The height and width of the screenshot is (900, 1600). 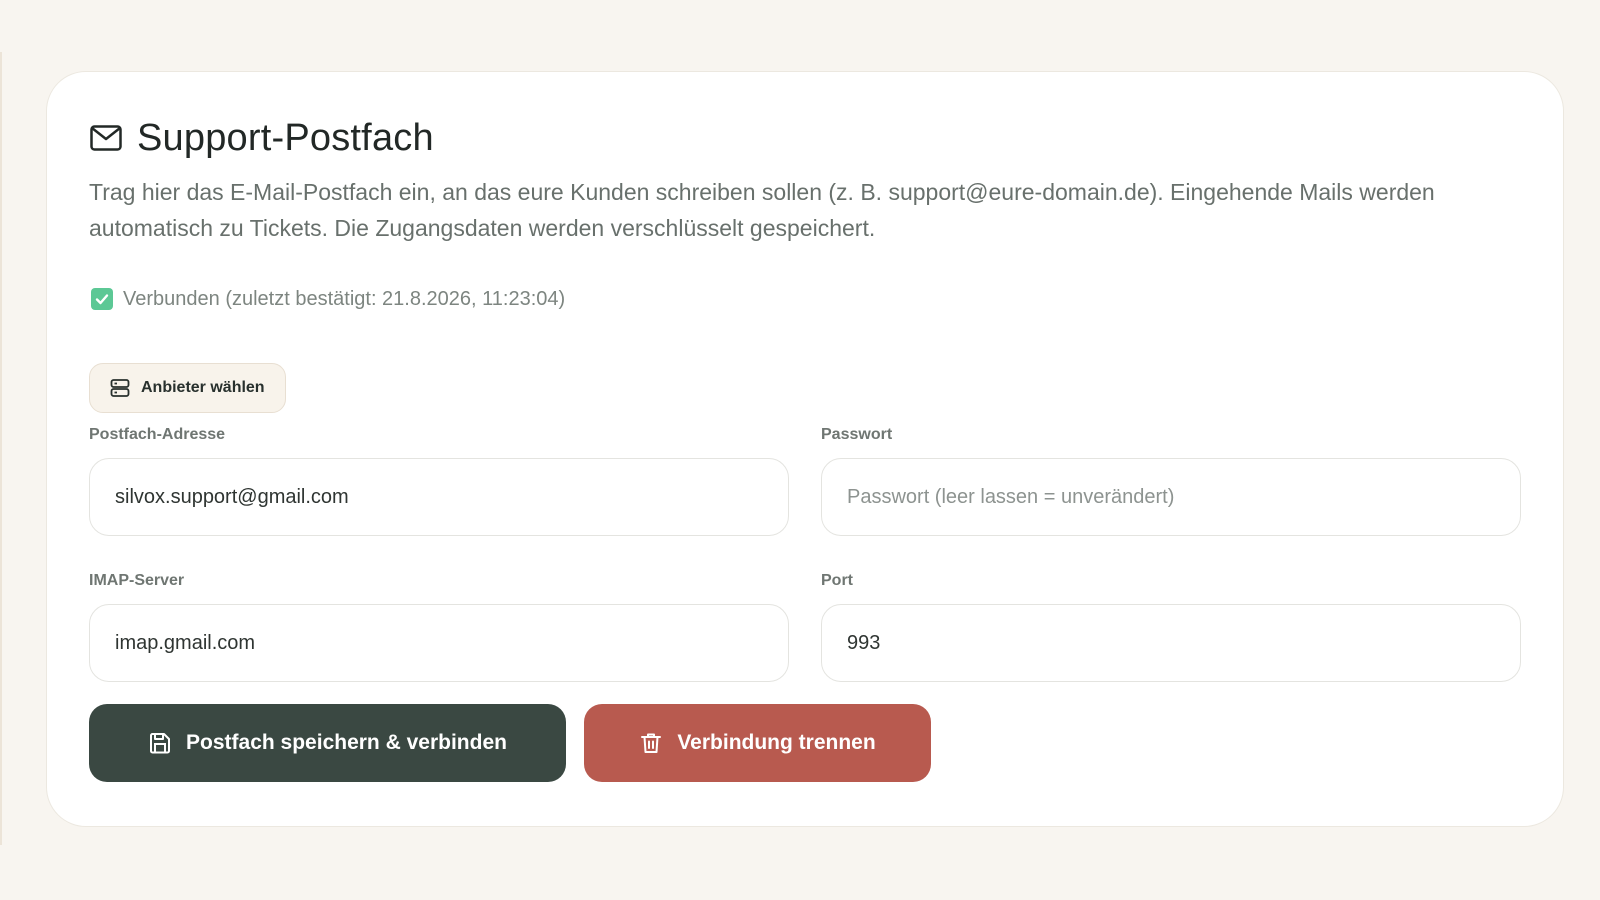 What do you see at coordinates (1171, 497) in the screenshot?
I see `password-input` at bounding box center [1171, 497].